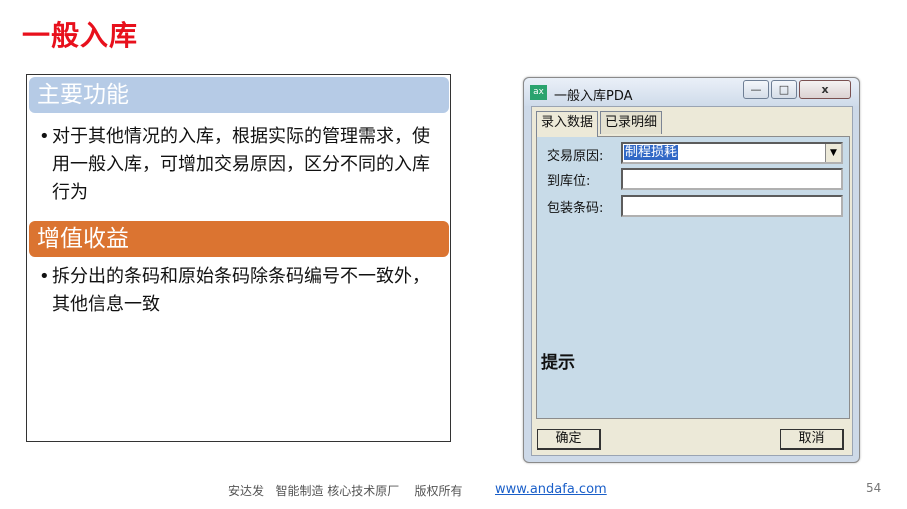 This screenshot has height=509, width=907. What do you see at coordinates (558, 363) in the screenshot?
I see `hint-label: 提示` at bounding box center [558, 363].